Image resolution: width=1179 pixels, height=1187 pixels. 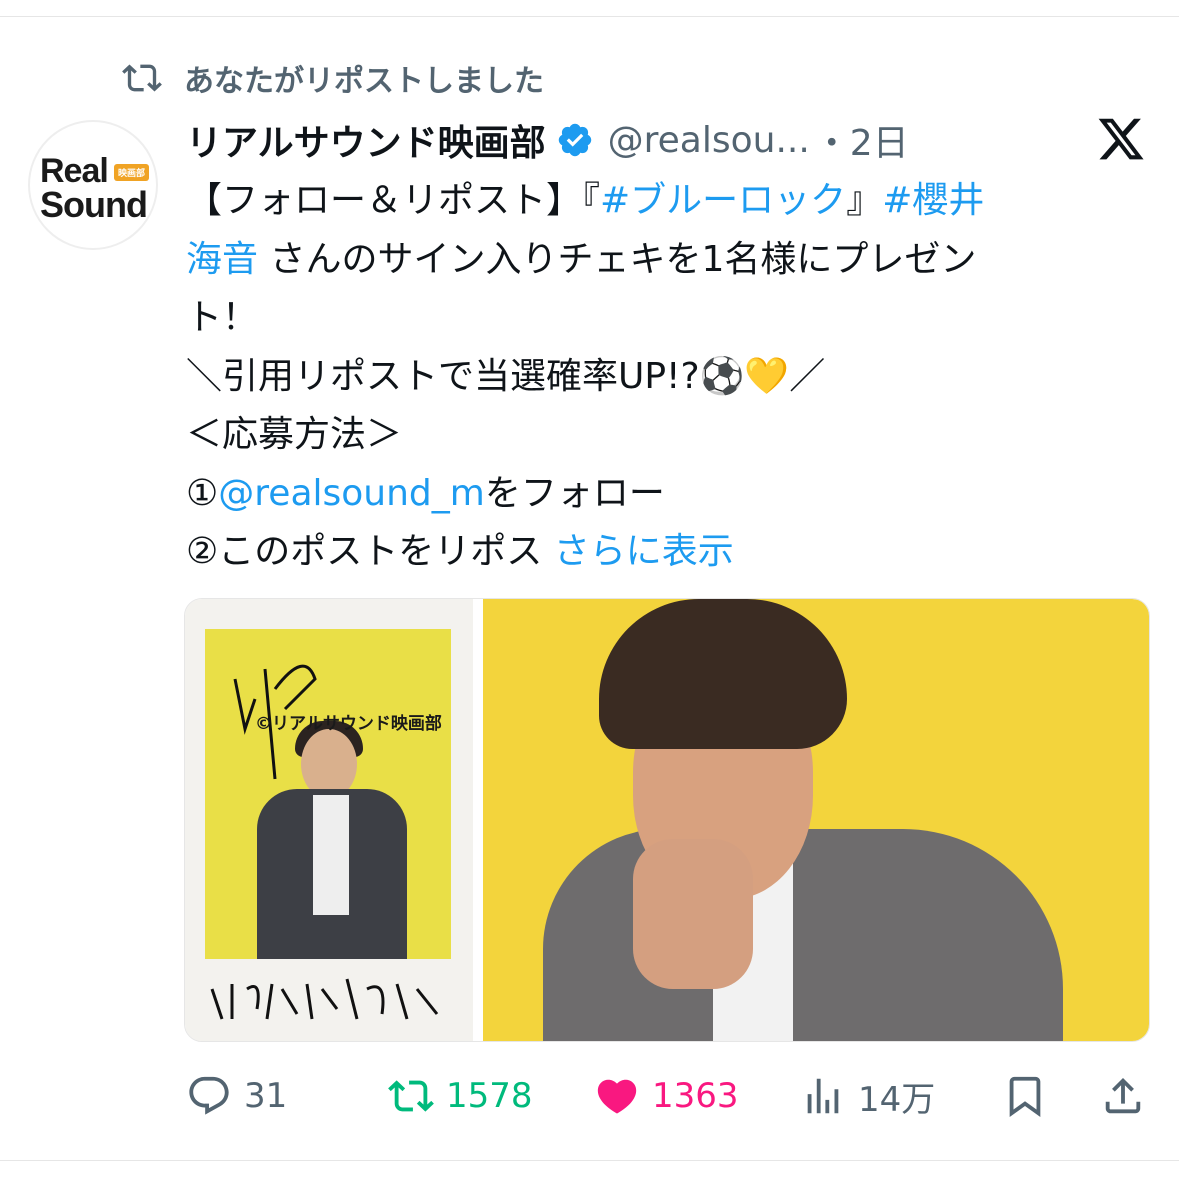 I want to click on watermark: ©リアルサウンド映画部, so click(x=348, y=724).